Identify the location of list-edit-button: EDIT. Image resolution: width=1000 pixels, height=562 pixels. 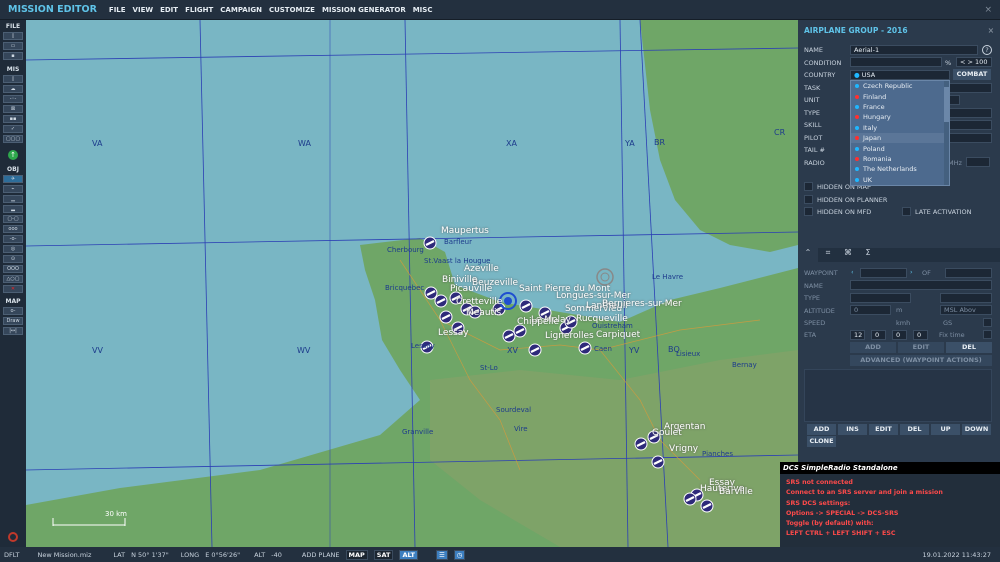
(883, 429).